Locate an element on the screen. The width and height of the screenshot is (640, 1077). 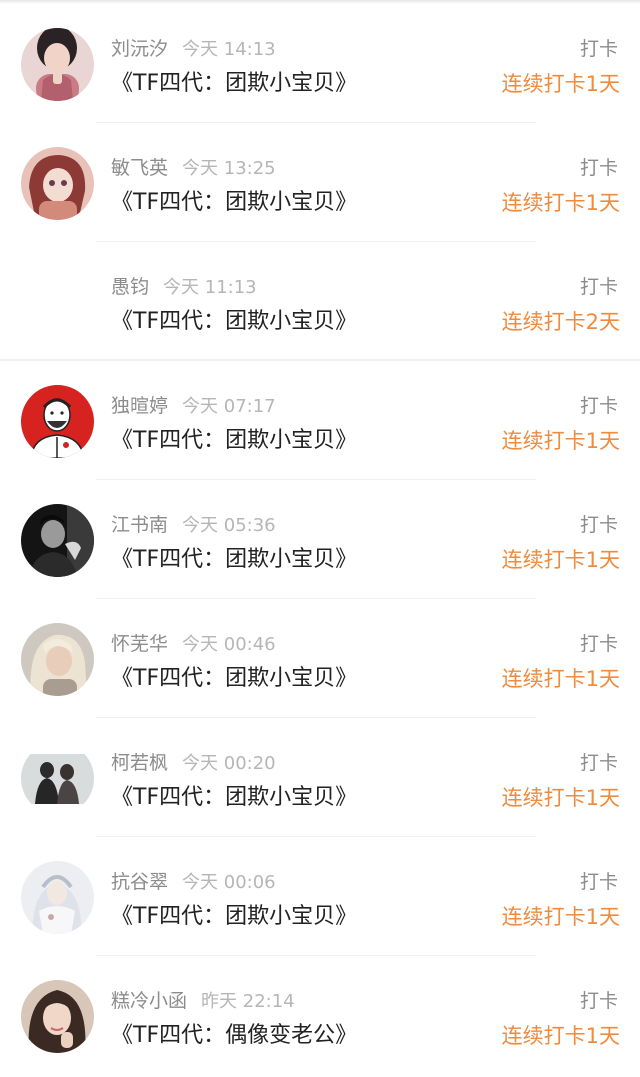
item-meta: 柯若枫 今天 00:20 is located at coordinates (193, 763).